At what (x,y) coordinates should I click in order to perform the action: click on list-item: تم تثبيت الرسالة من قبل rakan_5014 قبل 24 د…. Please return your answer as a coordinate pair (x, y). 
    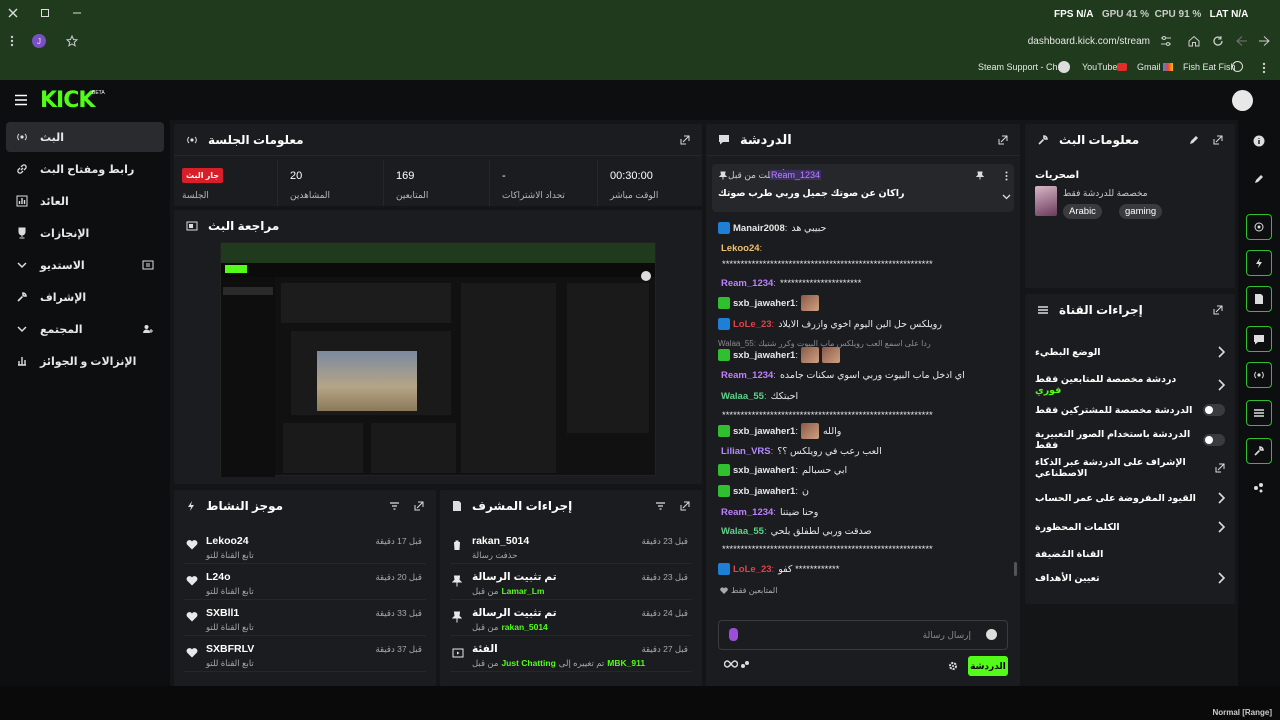
    Looking at the image, I should click on (571, 619).